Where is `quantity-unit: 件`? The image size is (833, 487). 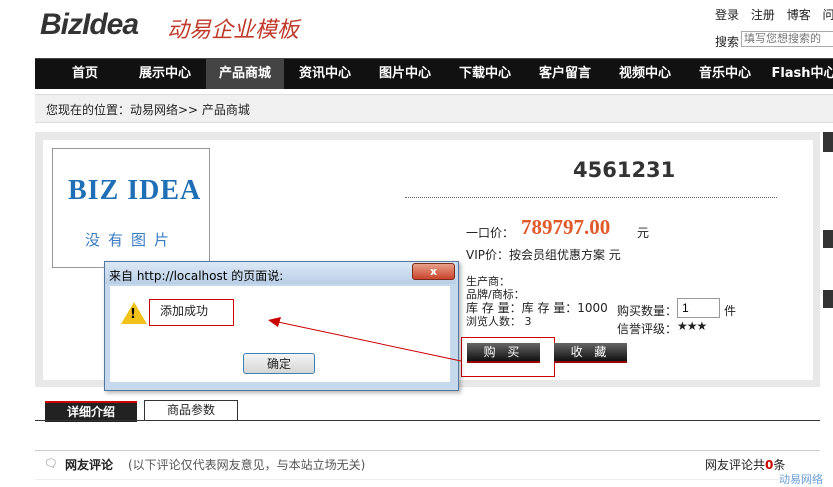
quantity-unit: 件 is located at coordinates (730, 311).